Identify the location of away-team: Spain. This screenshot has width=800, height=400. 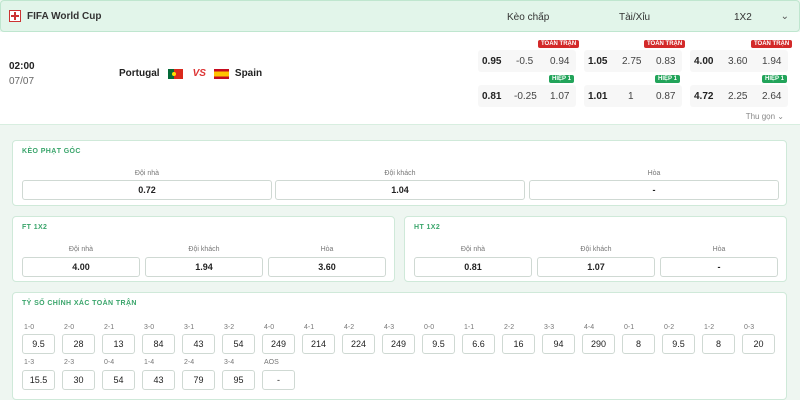
(248, 73).